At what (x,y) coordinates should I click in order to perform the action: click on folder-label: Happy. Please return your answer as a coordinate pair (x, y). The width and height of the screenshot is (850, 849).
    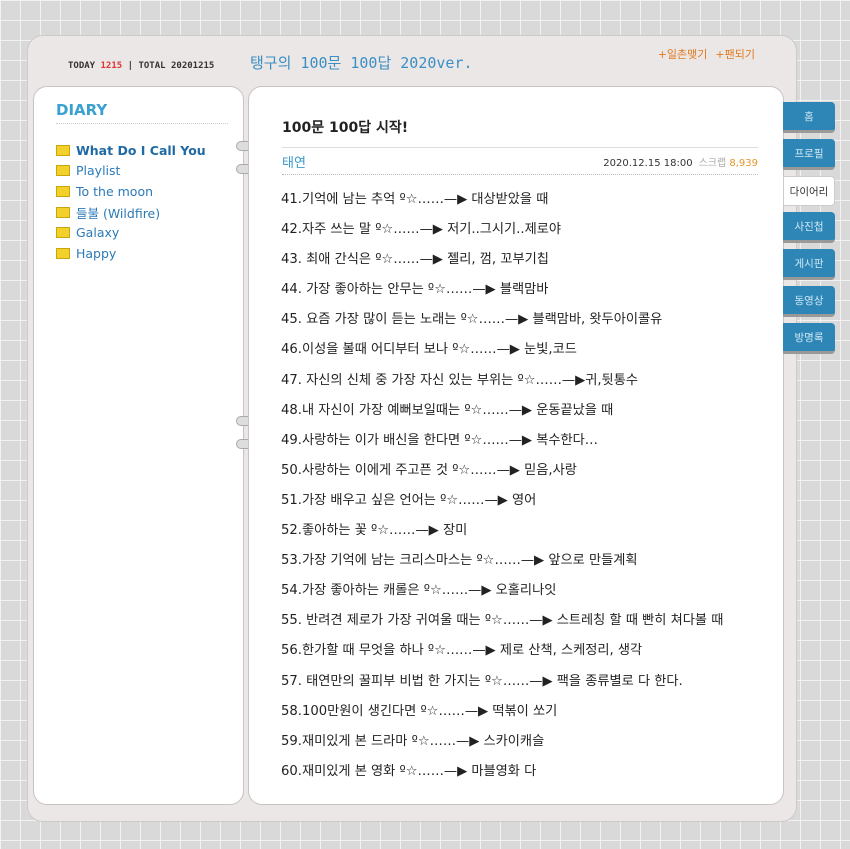
    Looking at the image, I should click on (96, 253).